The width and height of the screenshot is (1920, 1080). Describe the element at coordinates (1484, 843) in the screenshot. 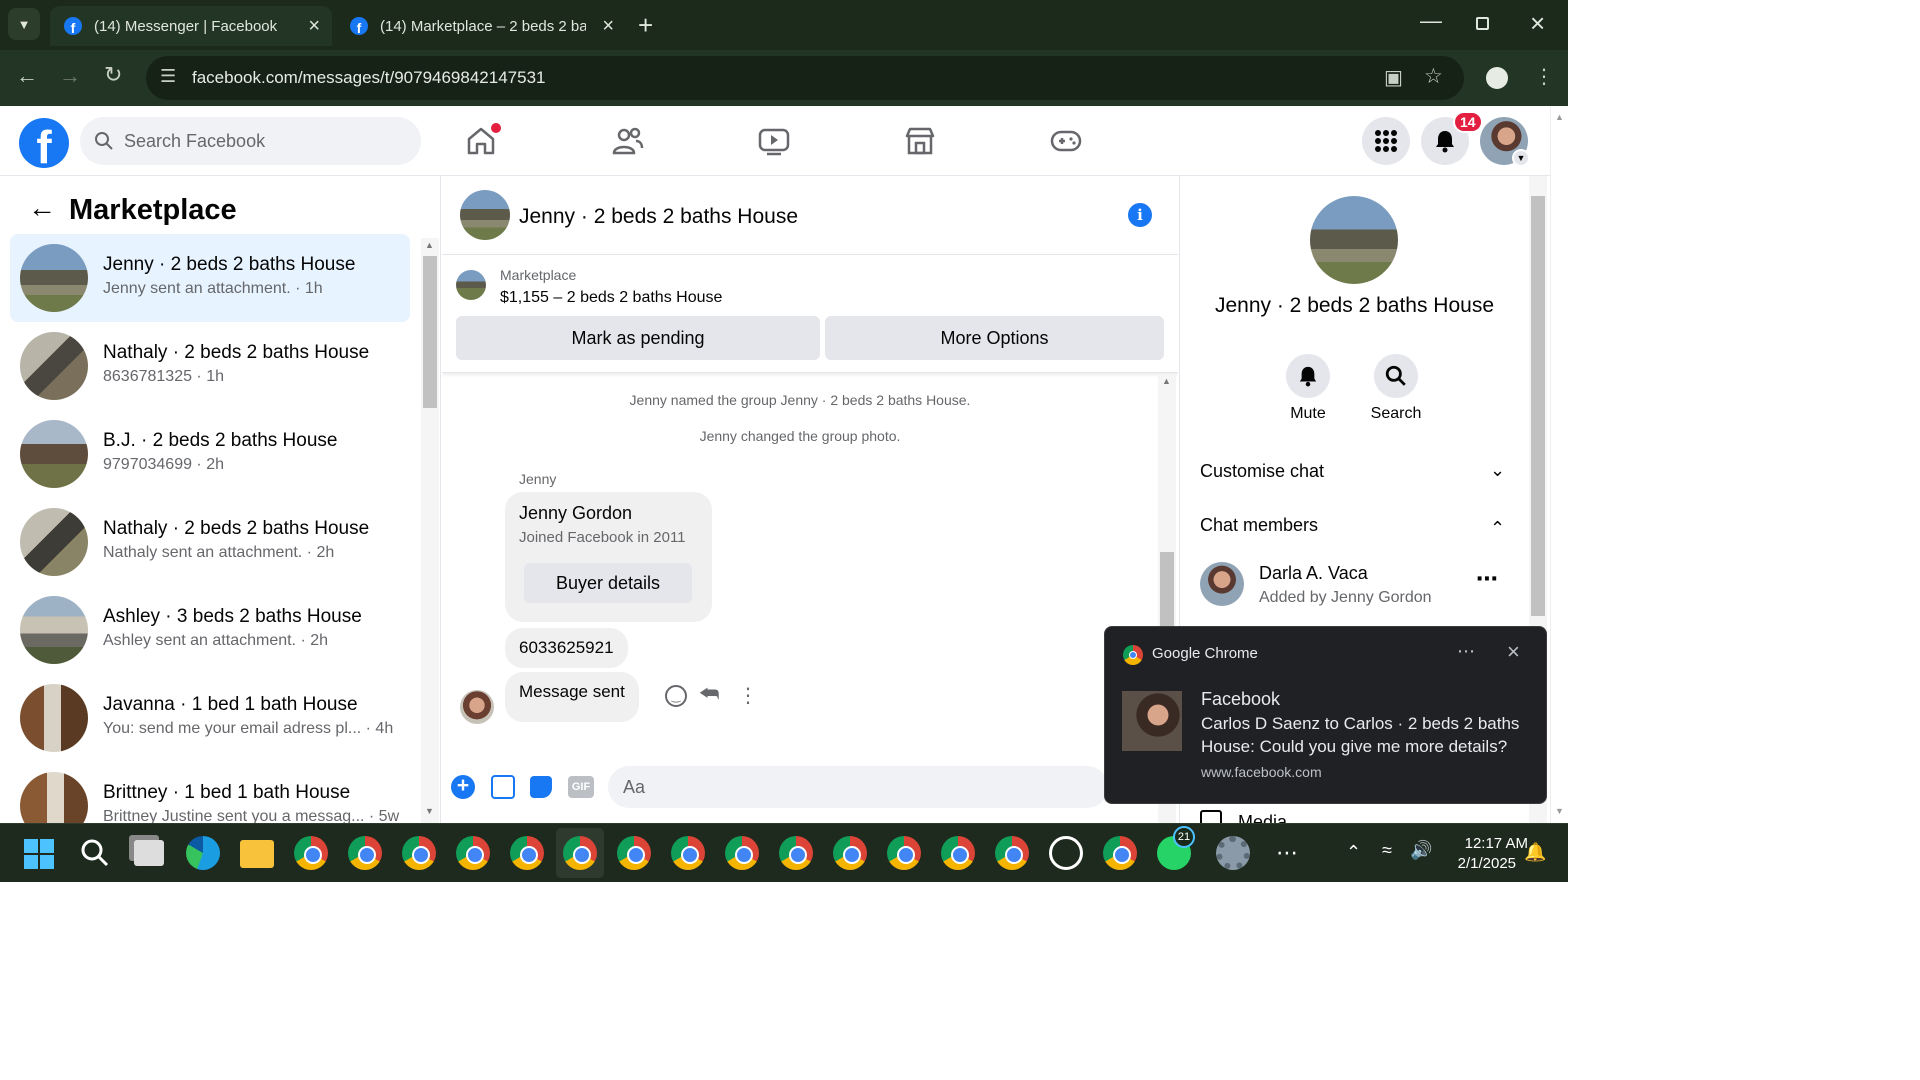

I see `clock-time: 12:17 AM` at that location.